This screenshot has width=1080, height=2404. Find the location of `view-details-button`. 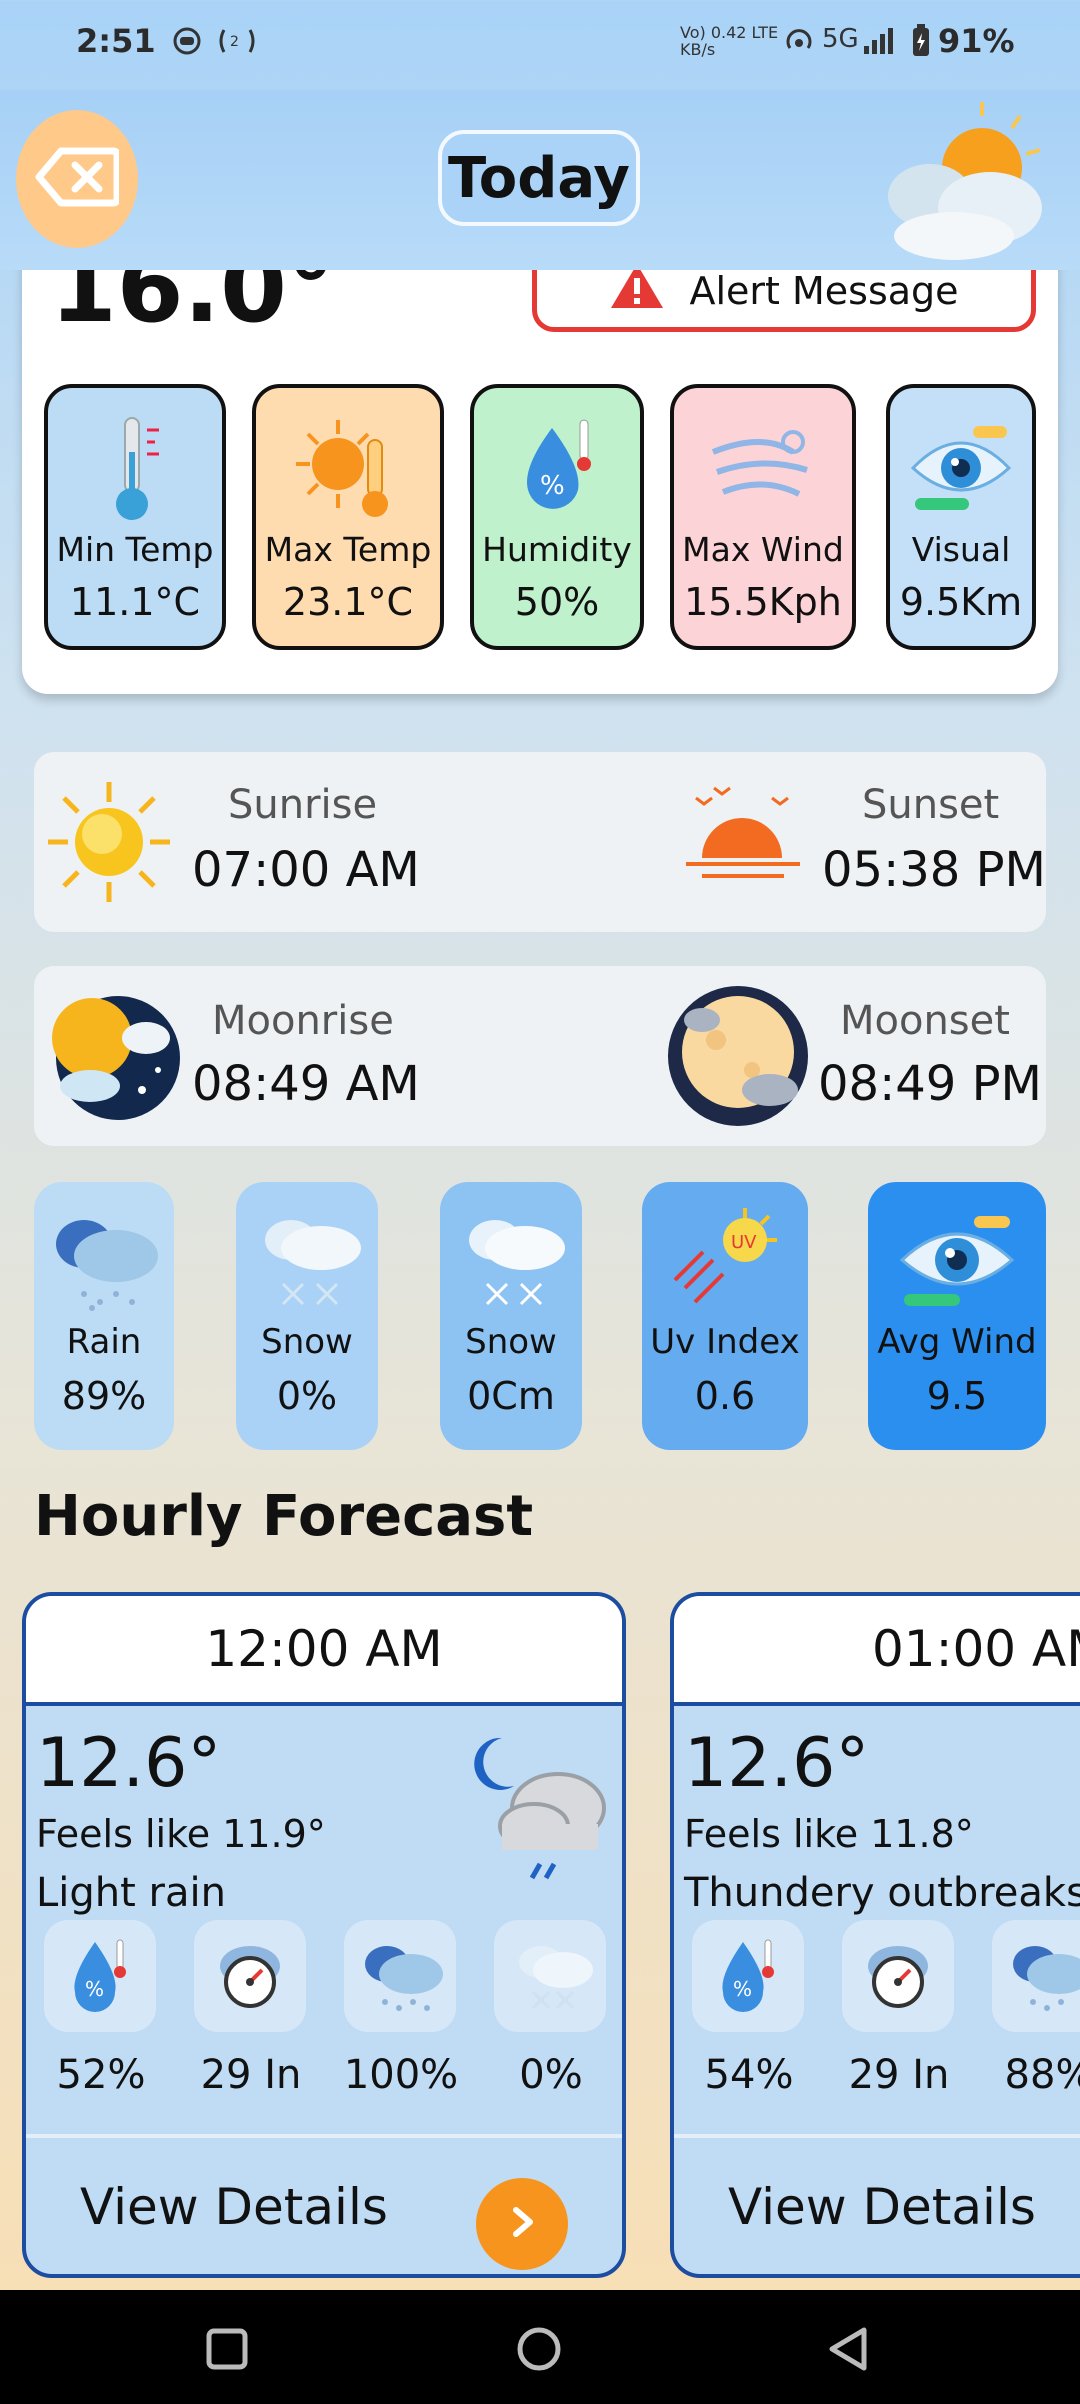

view-details-button is located at coordinates (522, 2224).